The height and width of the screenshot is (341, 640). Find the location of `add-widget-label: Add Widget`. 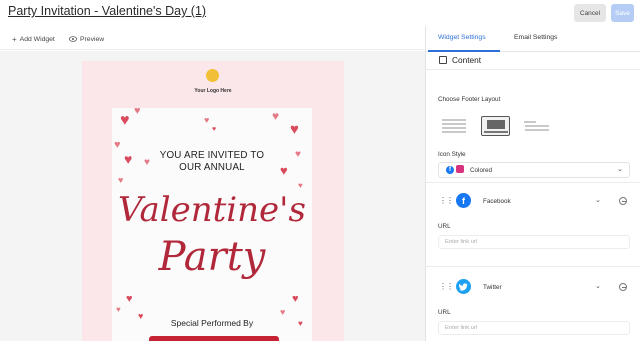

add-widget-label: Add Widget is located at coordinates (37, 39).